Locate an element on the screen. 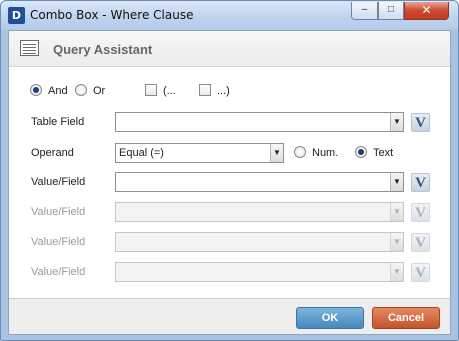 Image resolution: width=459 pixels, height=341 pixels. operand-label: Operand is located at coordinates (52, 153).